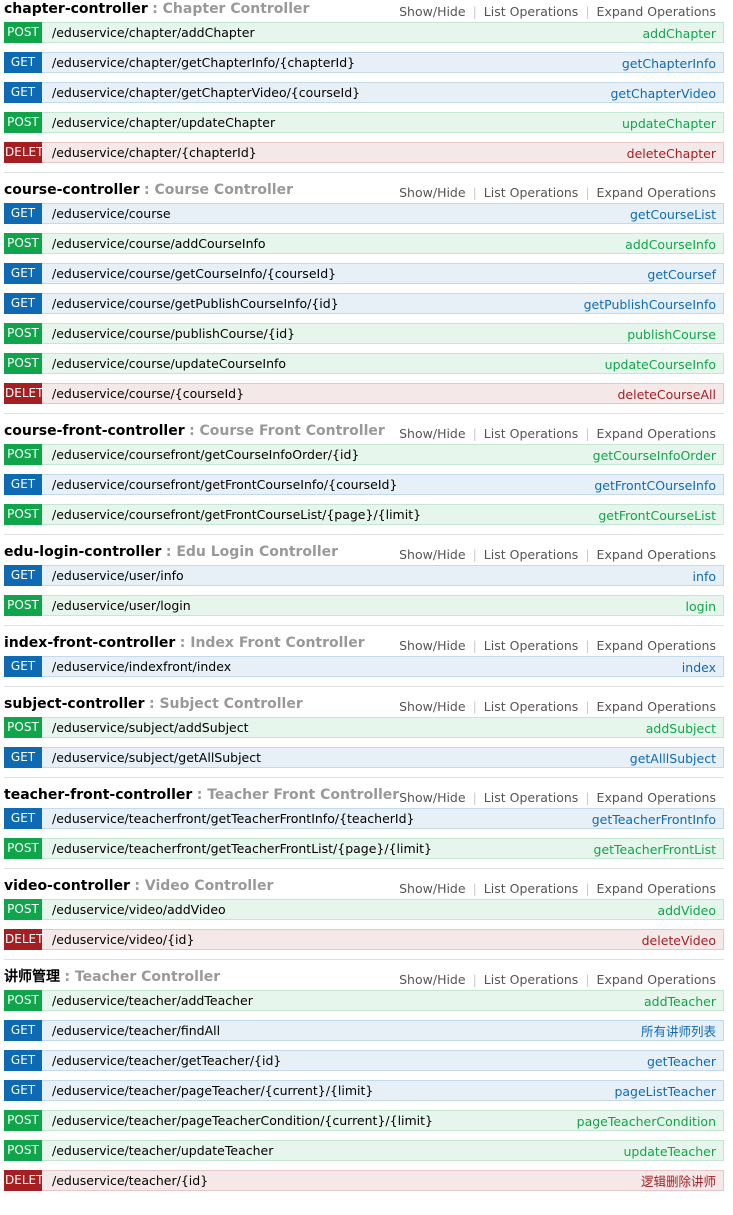 This screenshot has height=1215, width=733. What do you see at coordinates (130, 1180) in the screenshot?
I see `operation-path: /eduservice/teacher/{id}` at bounding box center [130, 1180].